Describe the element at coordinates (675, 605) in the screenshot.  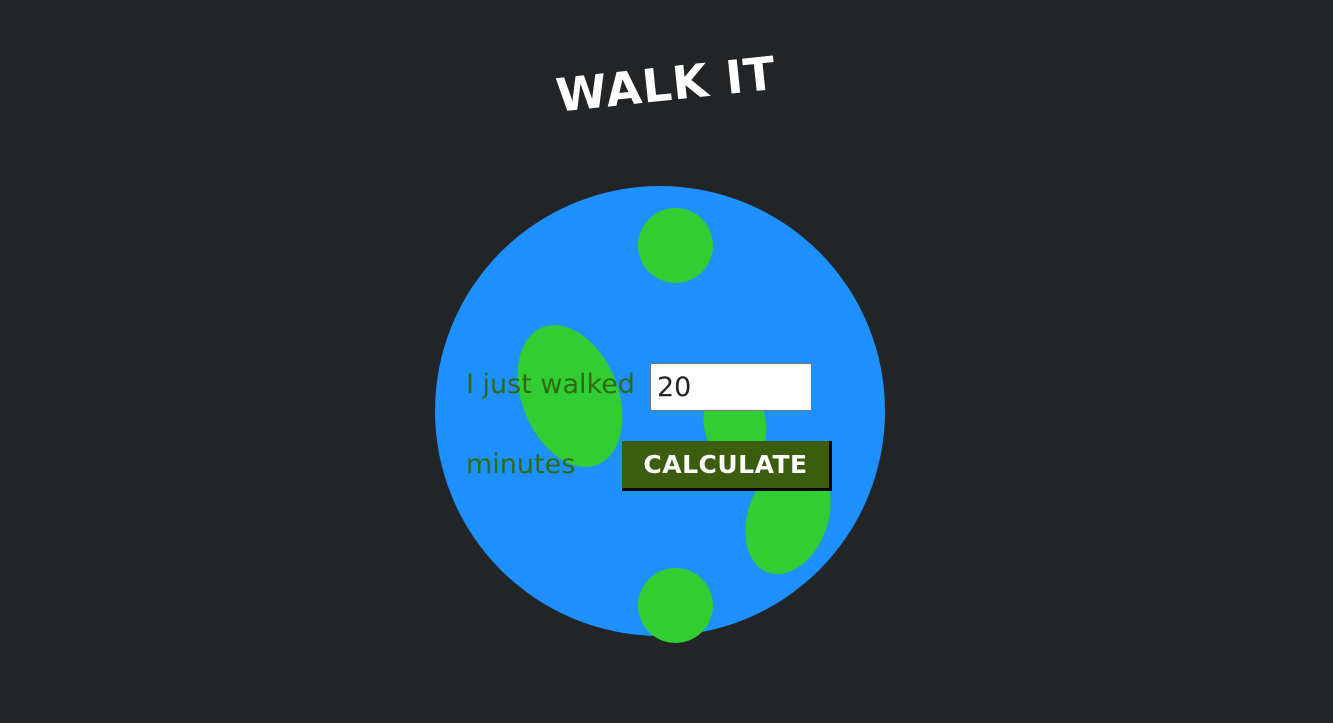
I see `land-blob-bottom` at that location.